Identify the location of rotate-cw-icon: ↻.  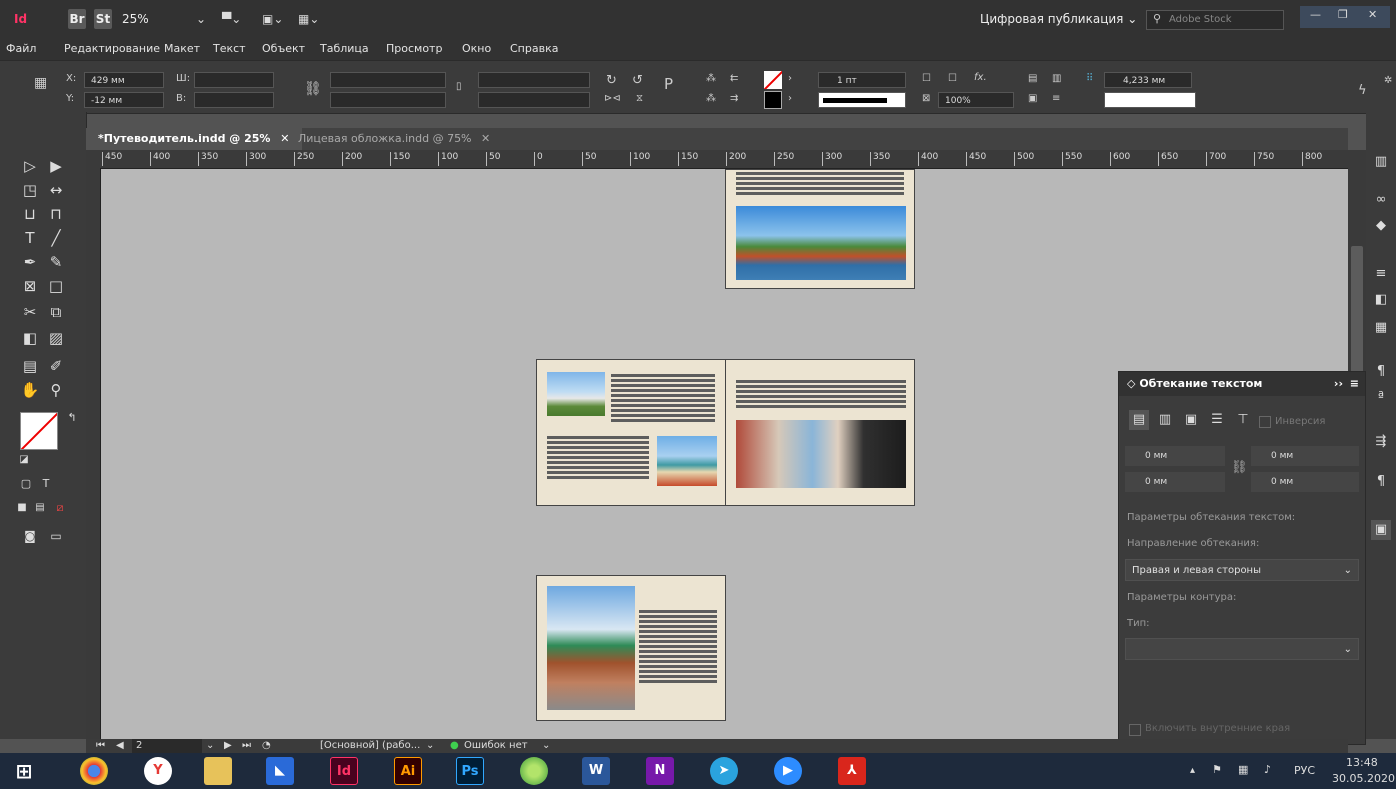
(611, 80).